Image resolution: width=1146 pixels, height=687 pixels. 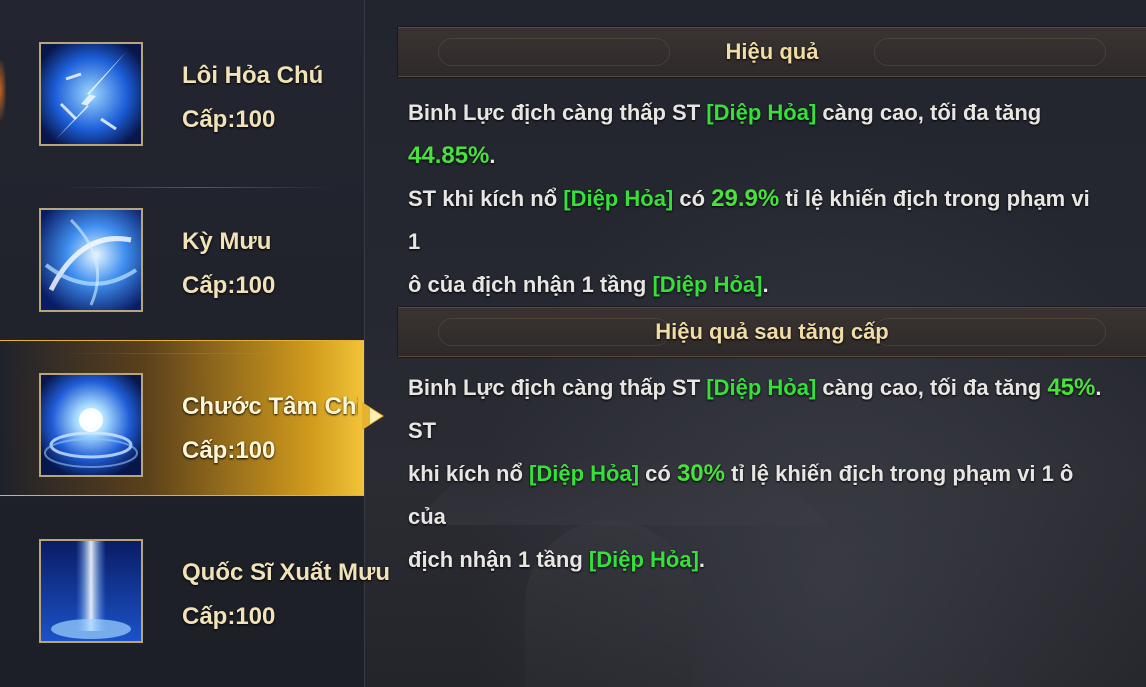 What do you see at coordinates (745, 198) in the screenshot?
I see `effect-chance: 29.9%` at bounding box center [745, 198].